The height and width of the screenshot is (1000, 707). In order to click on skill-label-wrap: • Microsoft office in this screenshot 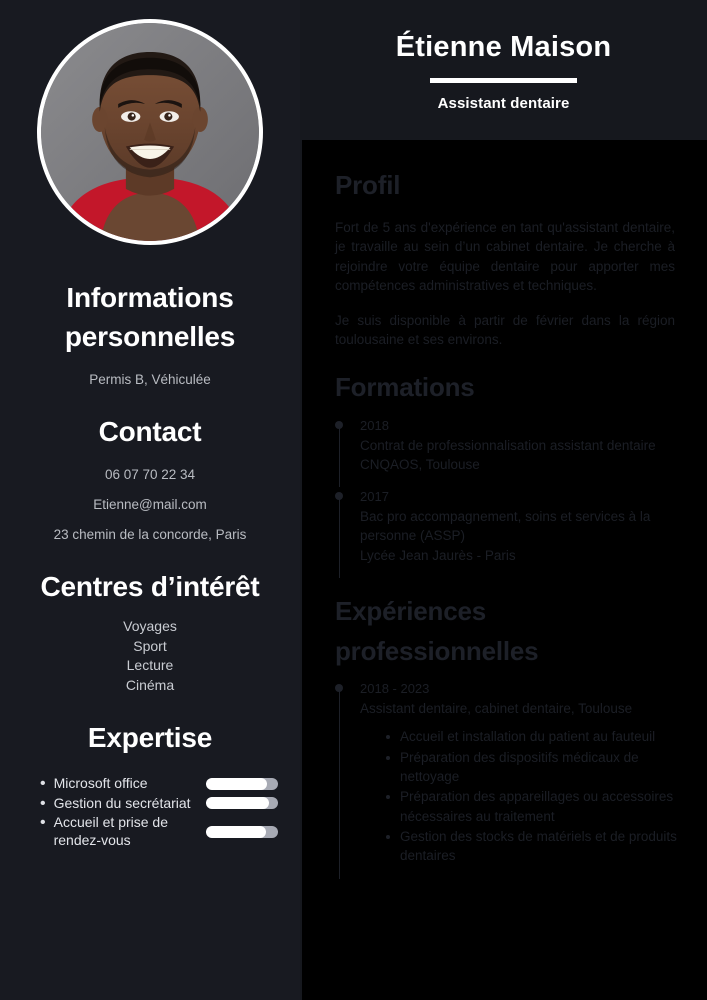, I will do `click(119, 784)`.